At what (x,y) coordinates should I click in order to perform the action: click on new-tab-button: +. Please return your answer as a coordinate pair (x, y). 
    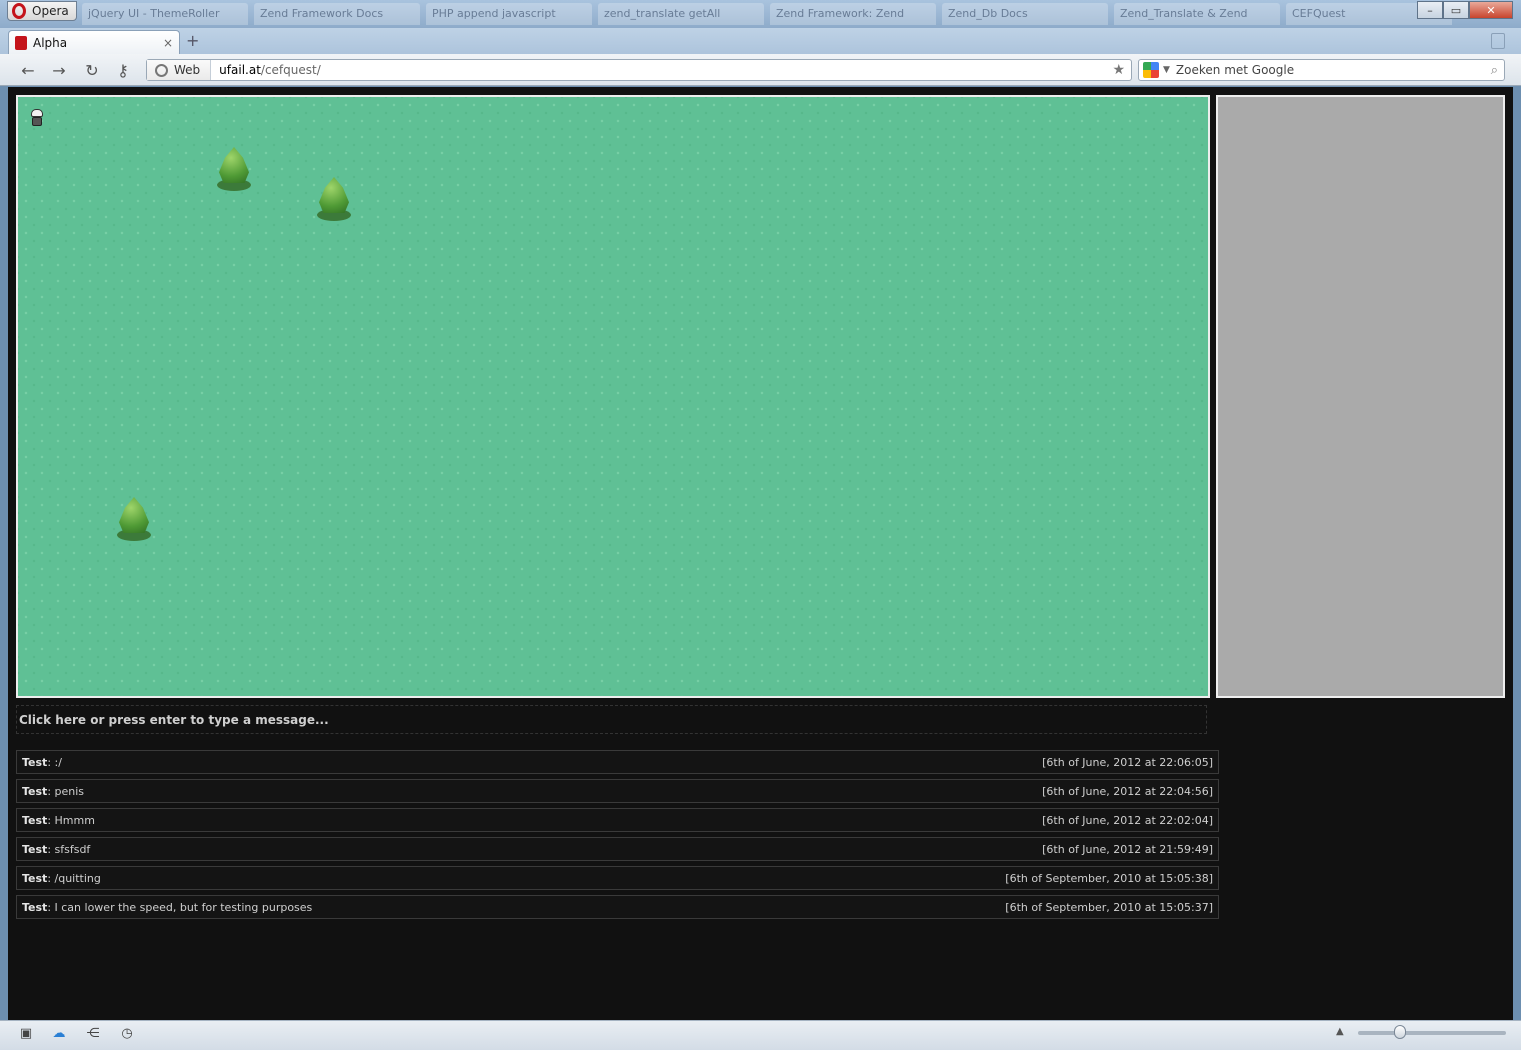
    Looking at the image, I should click on (194, 41).